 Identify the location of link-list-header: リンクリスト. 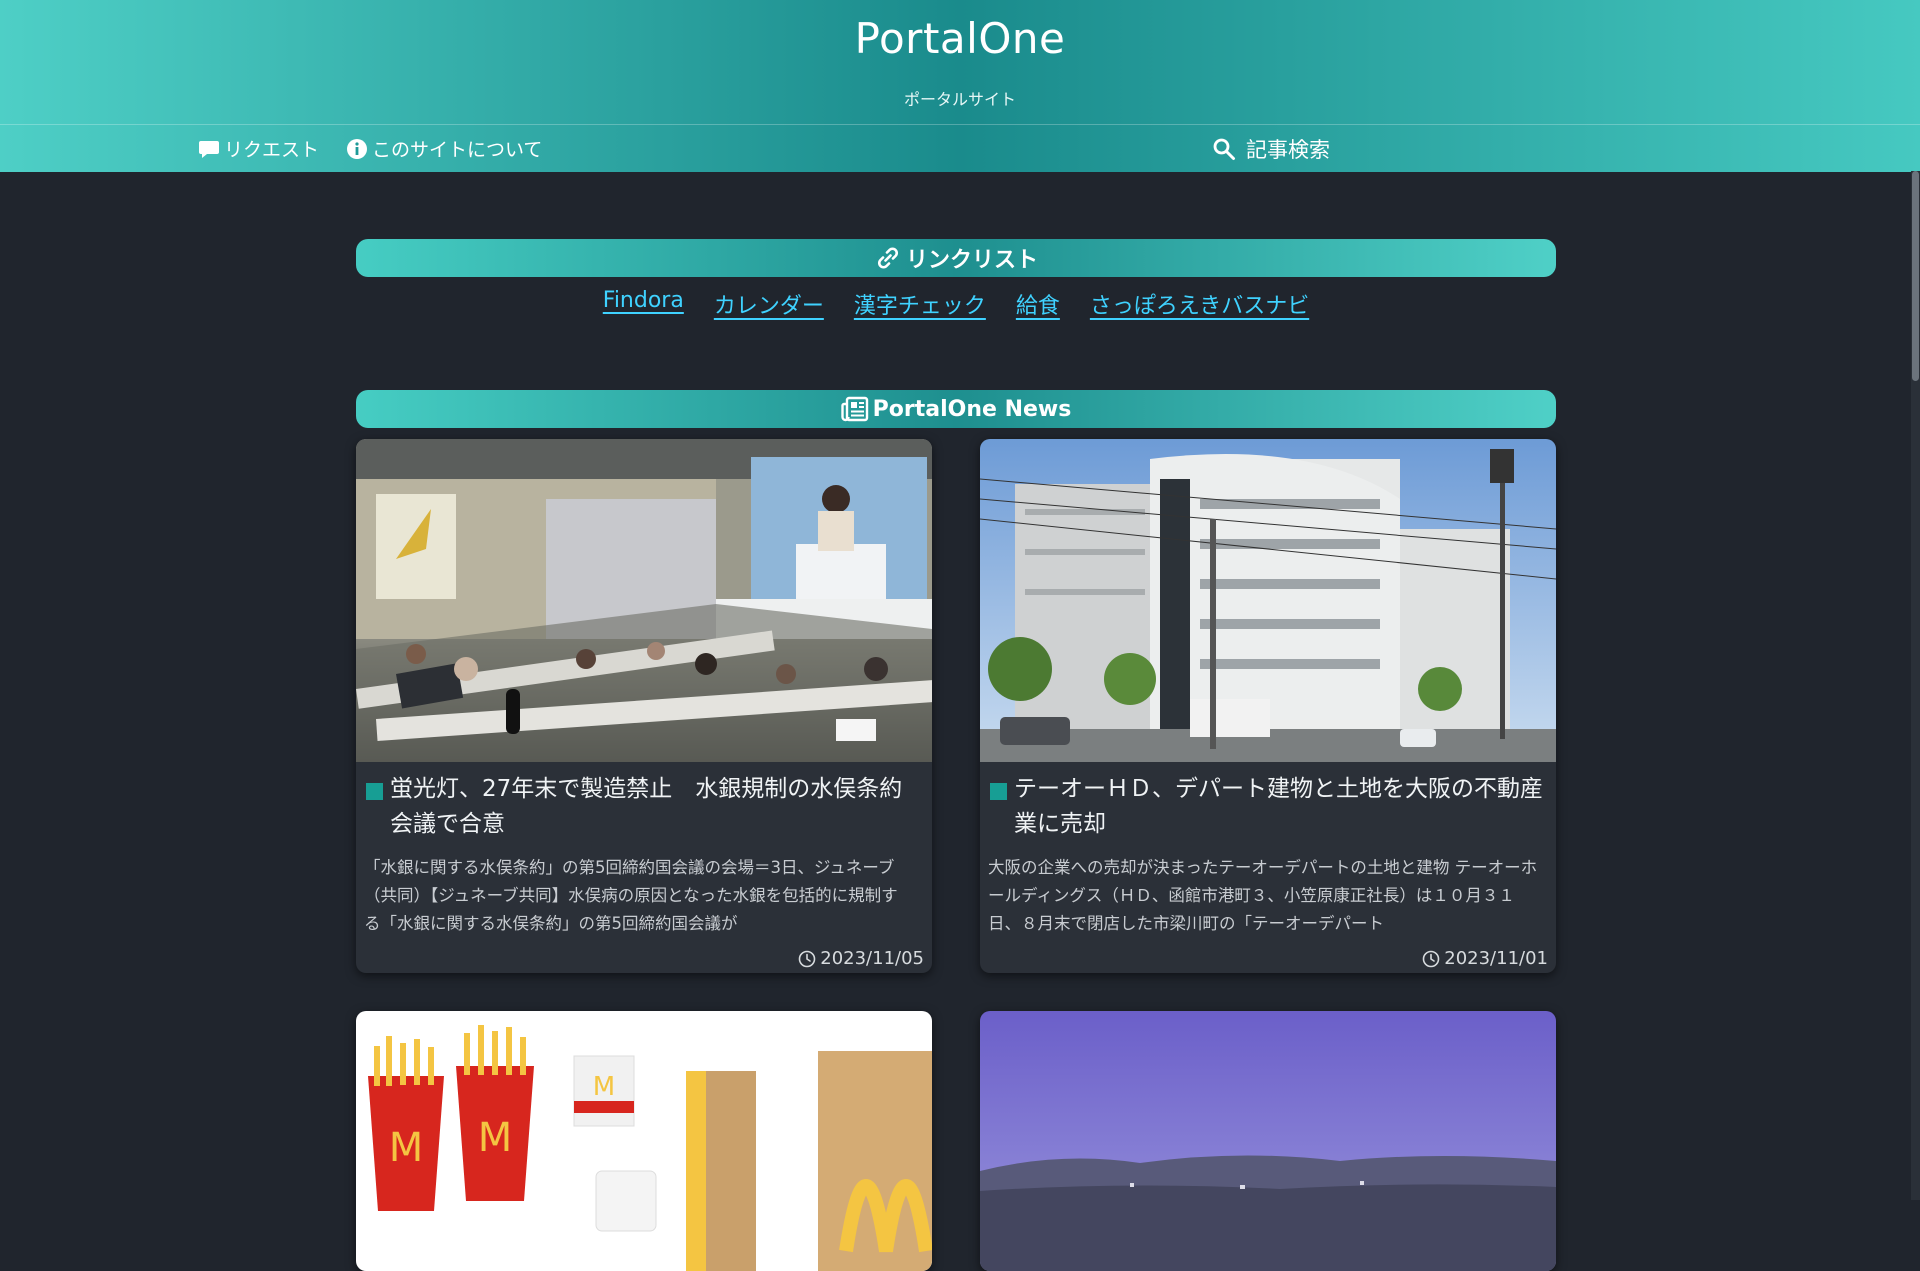
(956, 258).